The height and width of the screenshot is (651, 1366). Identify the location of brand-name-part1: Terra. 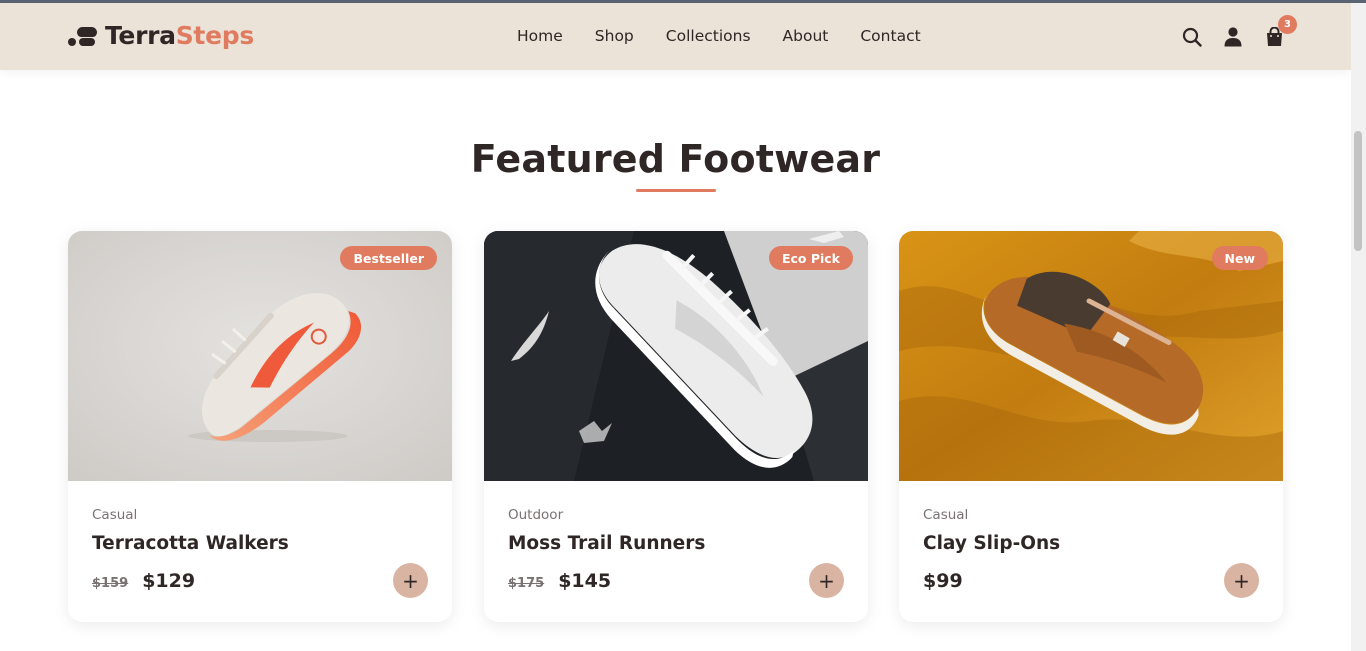
(140, 35).